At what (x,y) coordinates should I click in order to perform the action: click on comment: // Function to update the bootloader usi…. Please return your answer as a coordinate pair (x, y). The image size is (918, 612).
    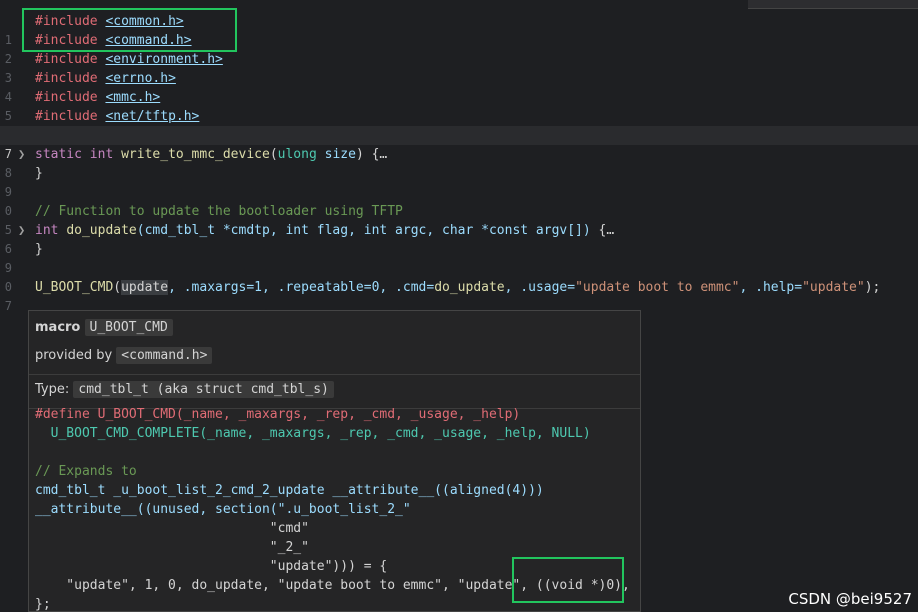
    Looking at the image, I should click on (219, 211).